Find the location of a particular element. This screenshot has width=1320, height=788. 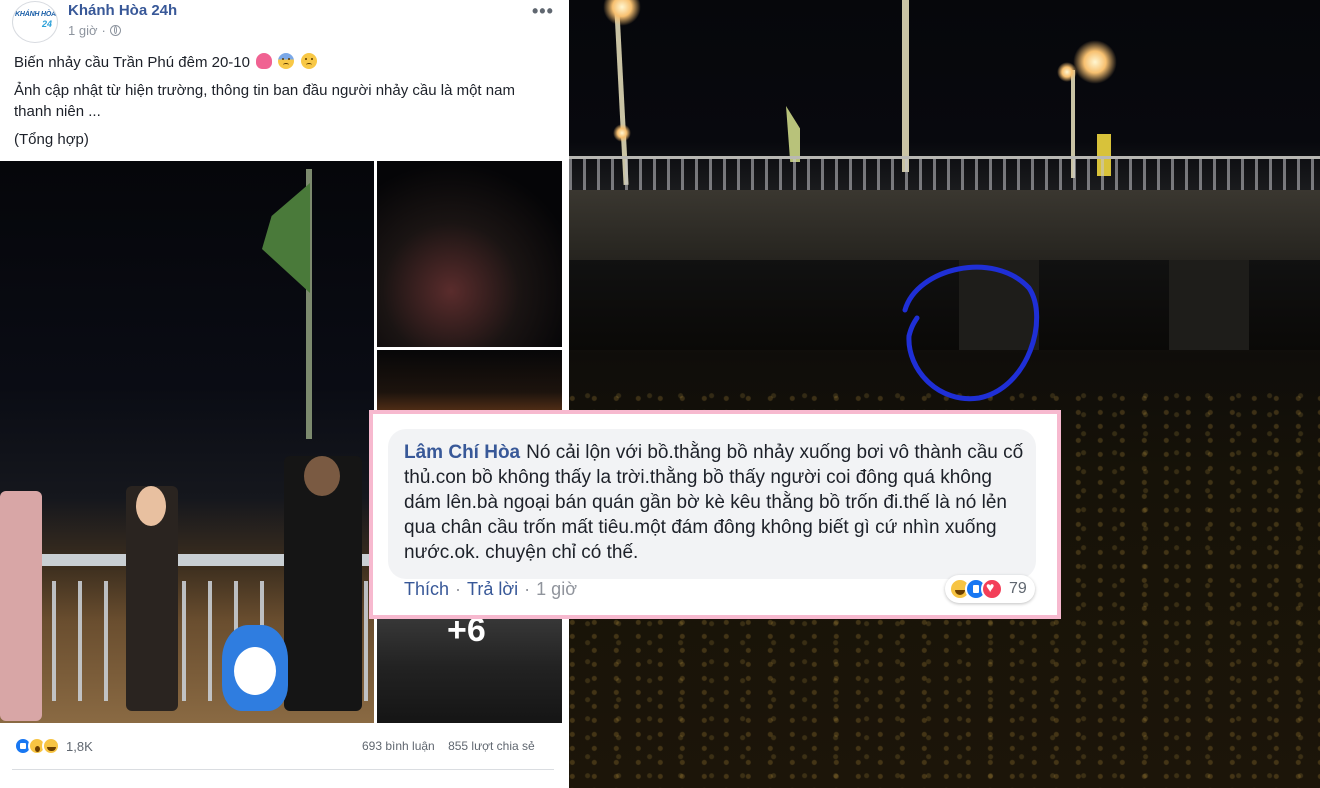

like-comment-button: Thích is located at coordinates (426, 589).